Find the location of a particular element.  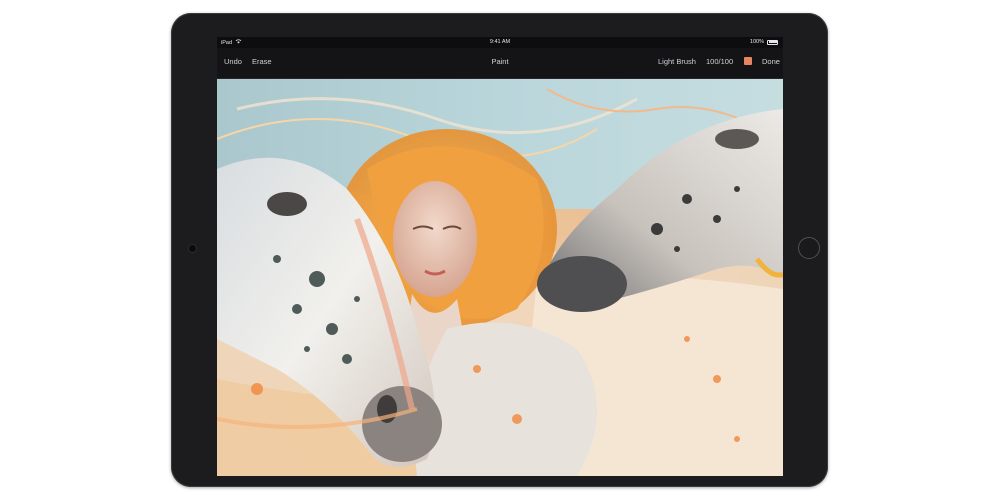

battery-icon is located at coordinates (772, 42).